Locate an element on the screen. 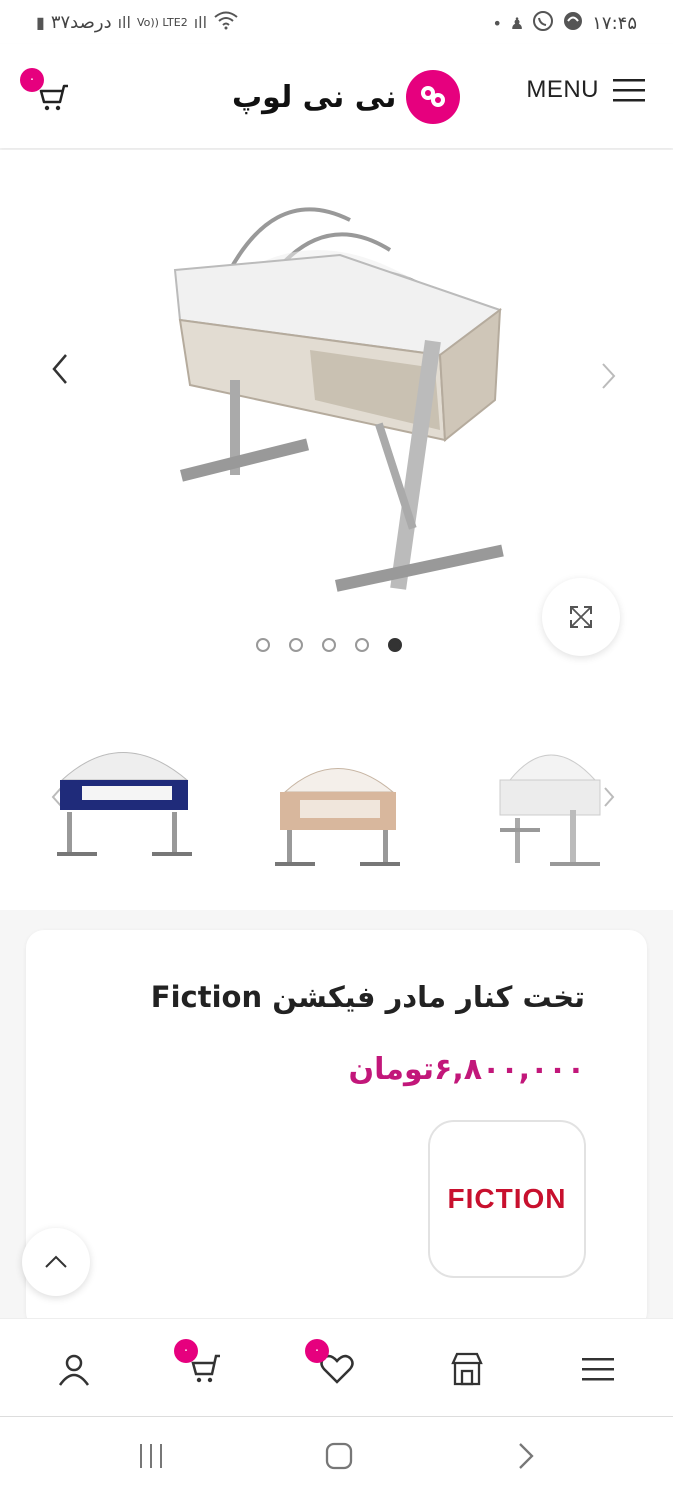 The width and height of the screenshot is (673, 1501). logo-mark-icon is located at coordinates (433, 97).